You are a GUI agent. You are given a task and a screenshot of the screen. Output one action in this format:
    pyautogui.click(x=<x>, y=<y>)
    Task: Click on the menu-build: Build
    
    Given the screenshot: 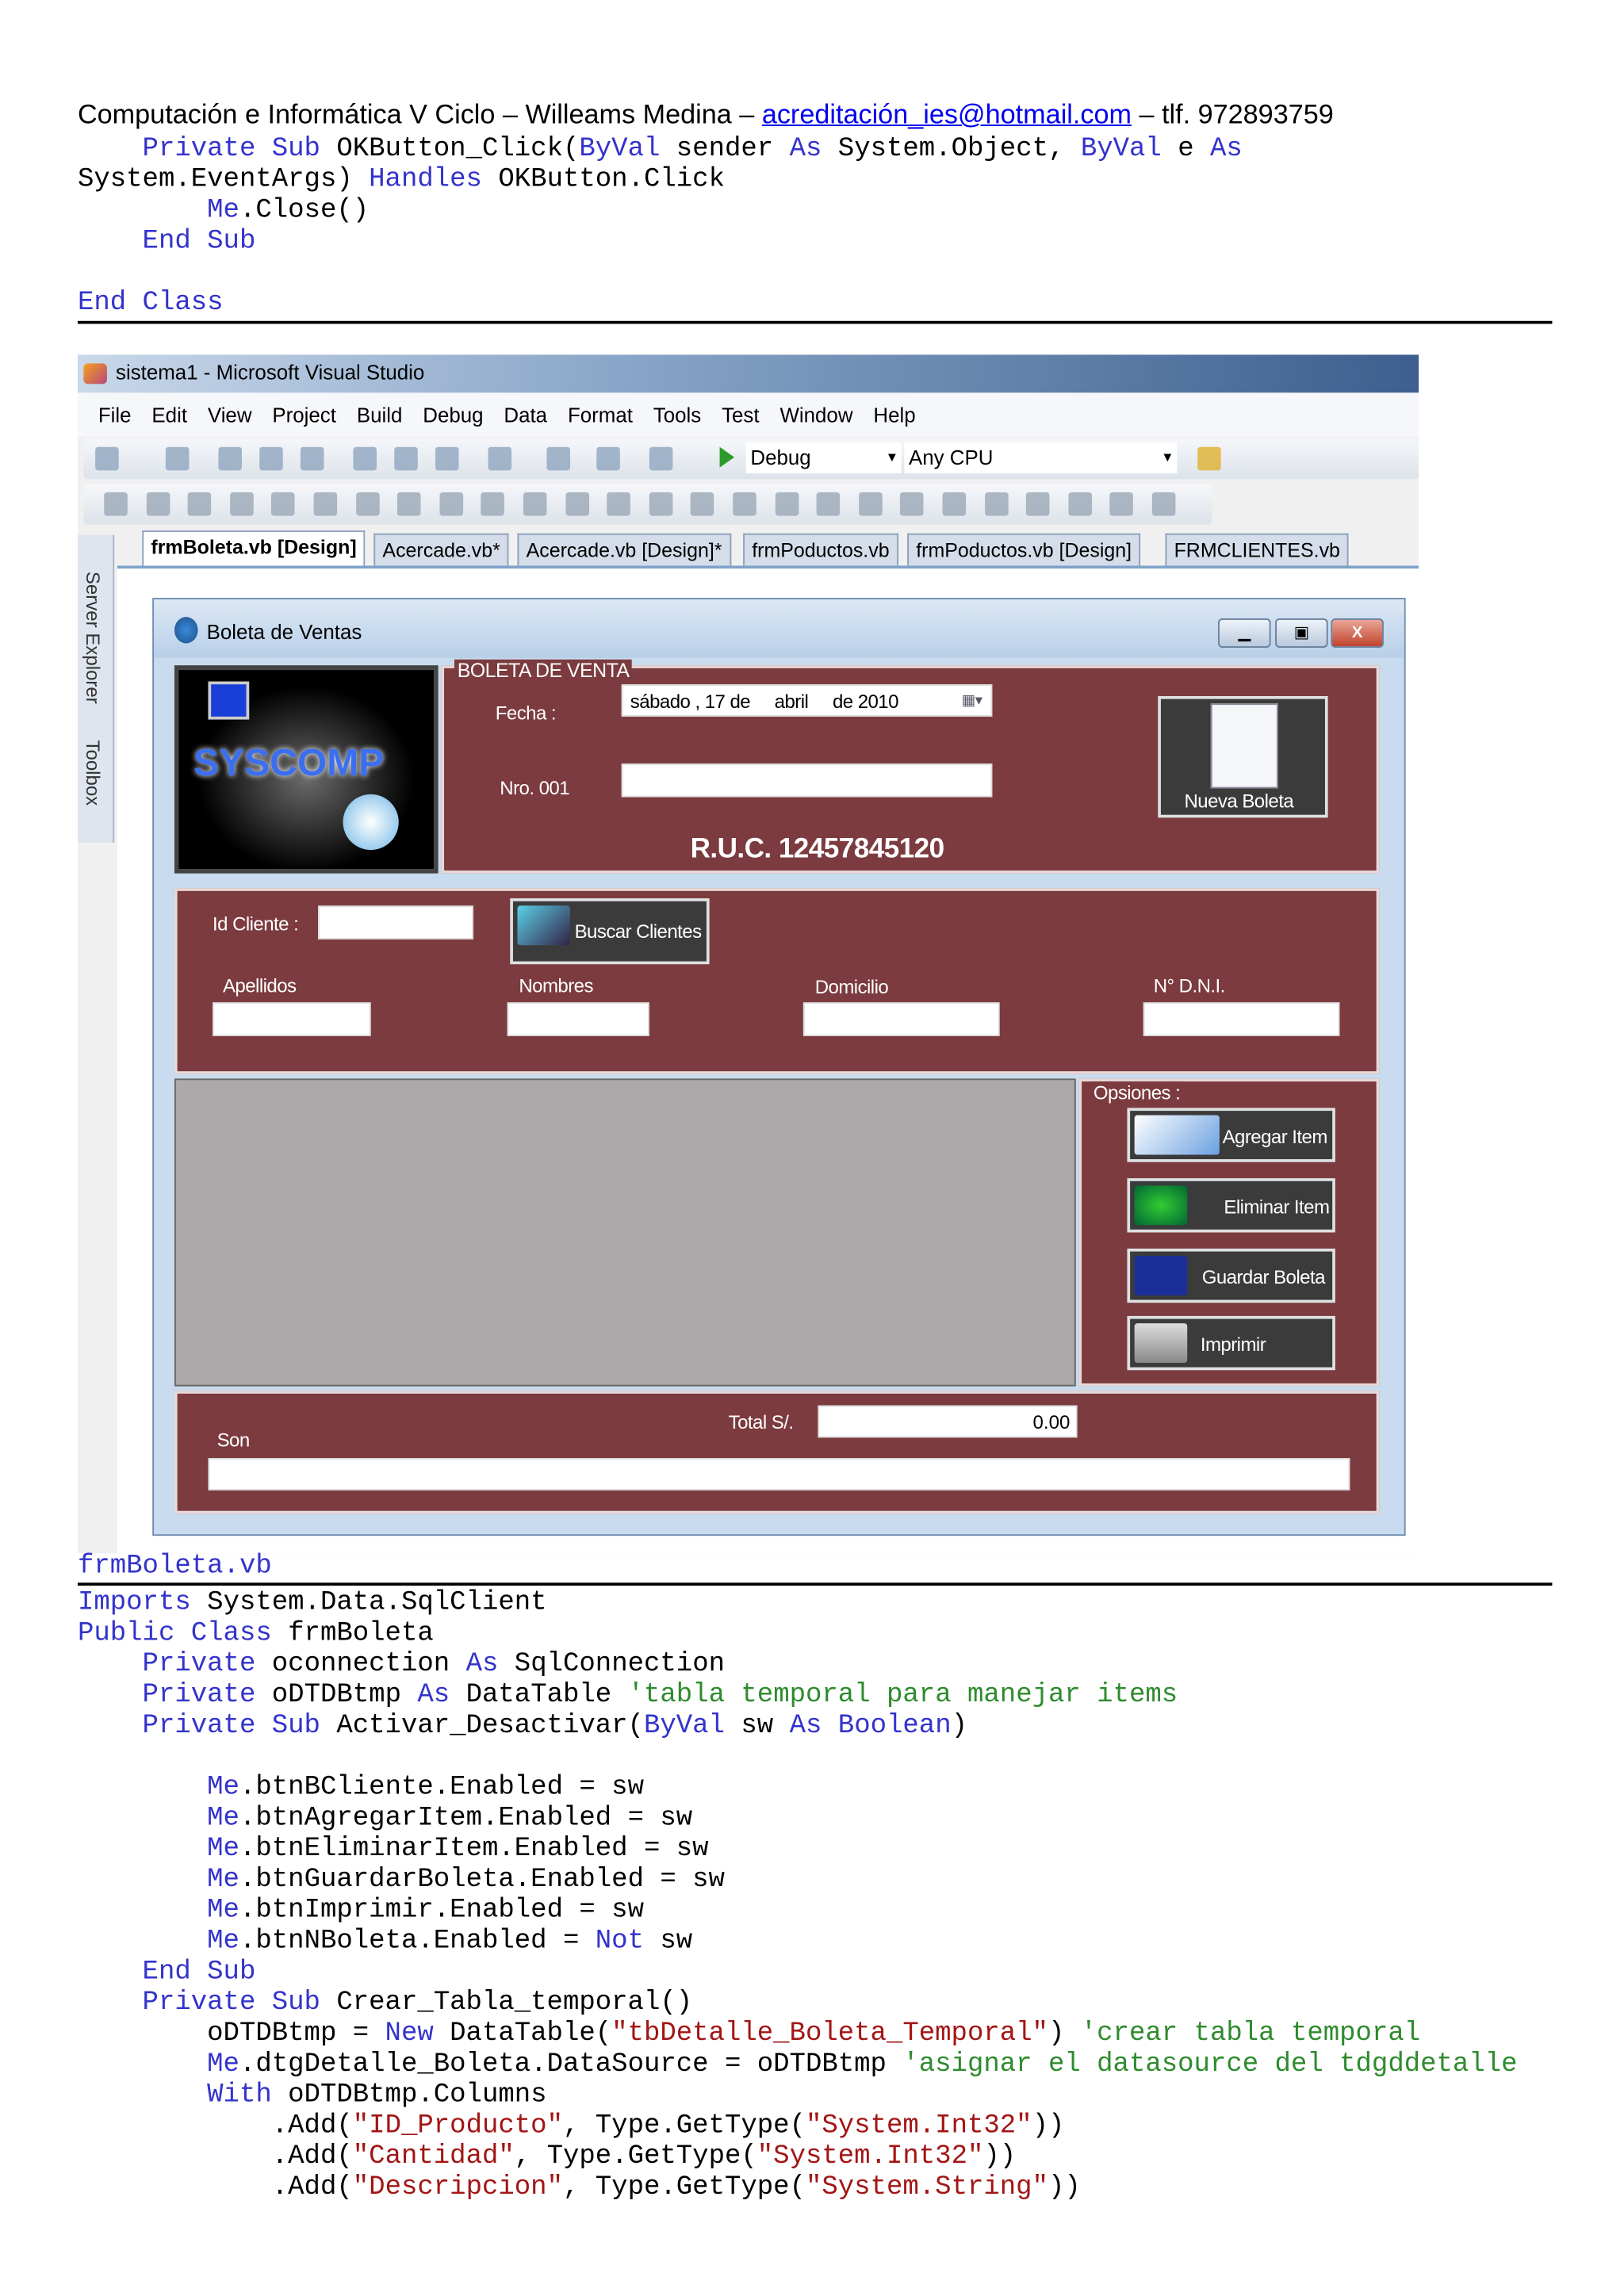 What is the action you would take?
    pyautogui.click(x=380, y=415)
    